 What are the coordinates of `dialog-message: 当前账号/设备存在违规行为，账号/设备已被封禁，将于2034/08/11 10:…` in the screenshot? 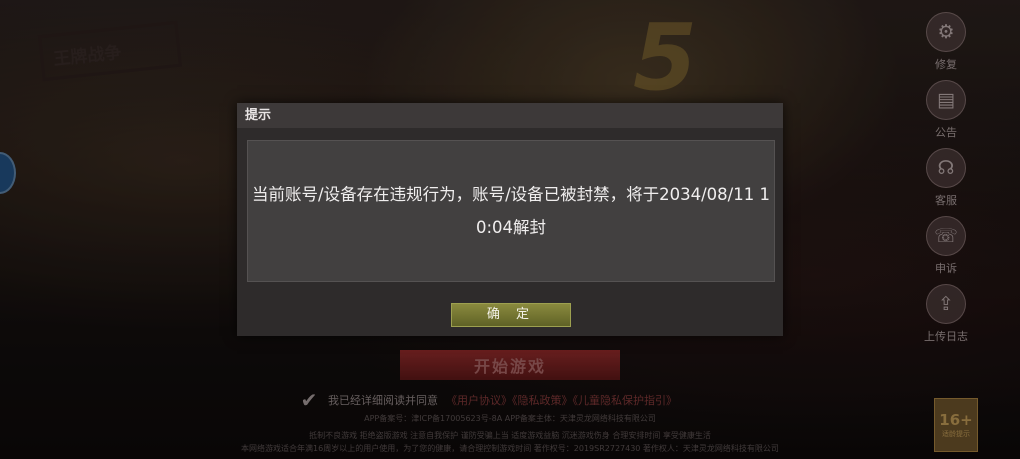 It's located at (511, 211).